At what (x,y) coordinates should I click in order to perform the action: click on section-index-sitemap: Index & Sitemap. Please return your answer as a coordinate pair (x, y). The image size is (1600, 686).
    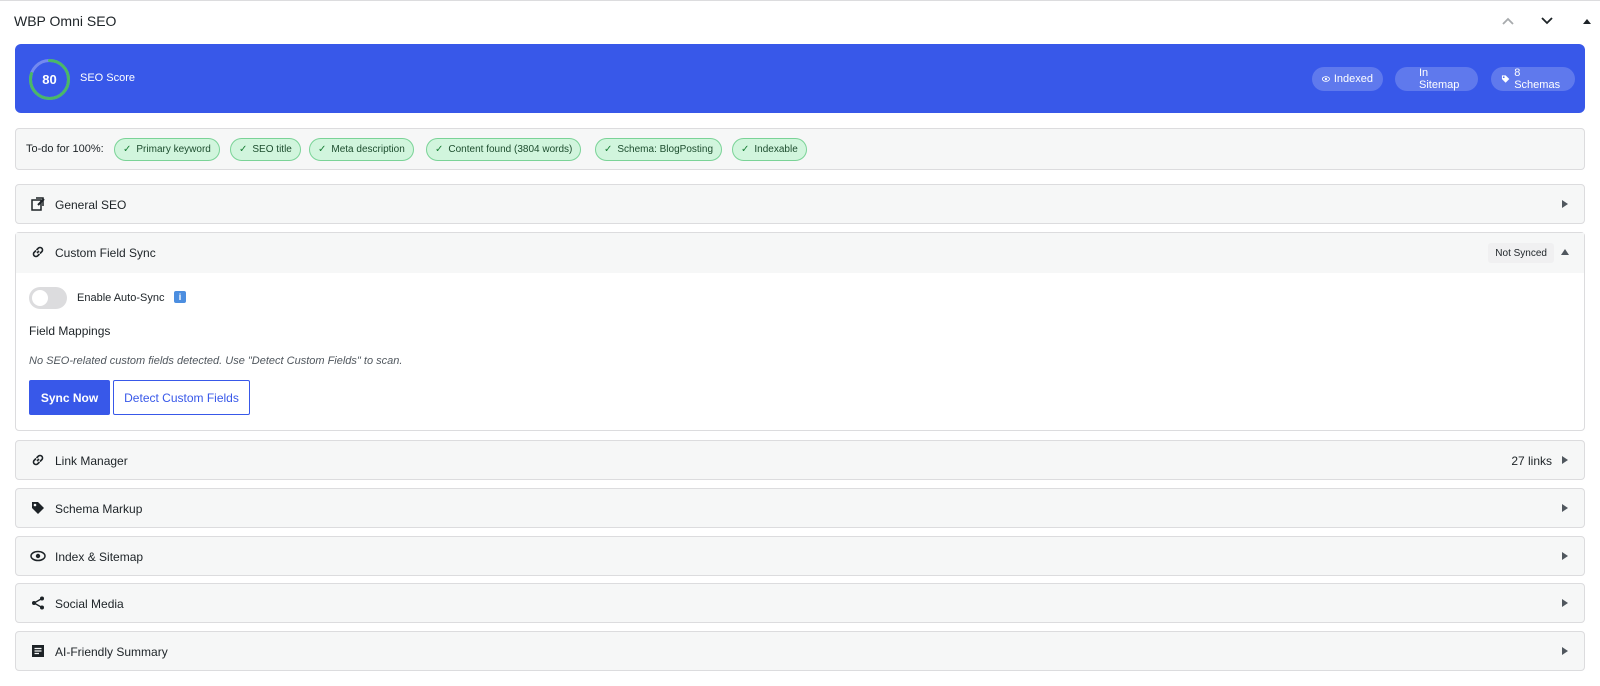
    Looking at the image, I should click on (800, 556).